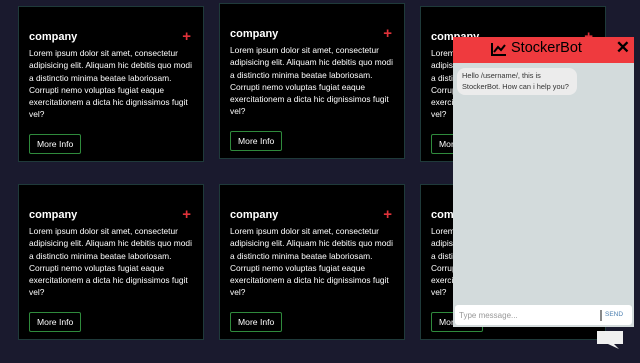 The width and height of the screenshot is (640, 363). I want to click on line-chart-icon, so click(498, 49).